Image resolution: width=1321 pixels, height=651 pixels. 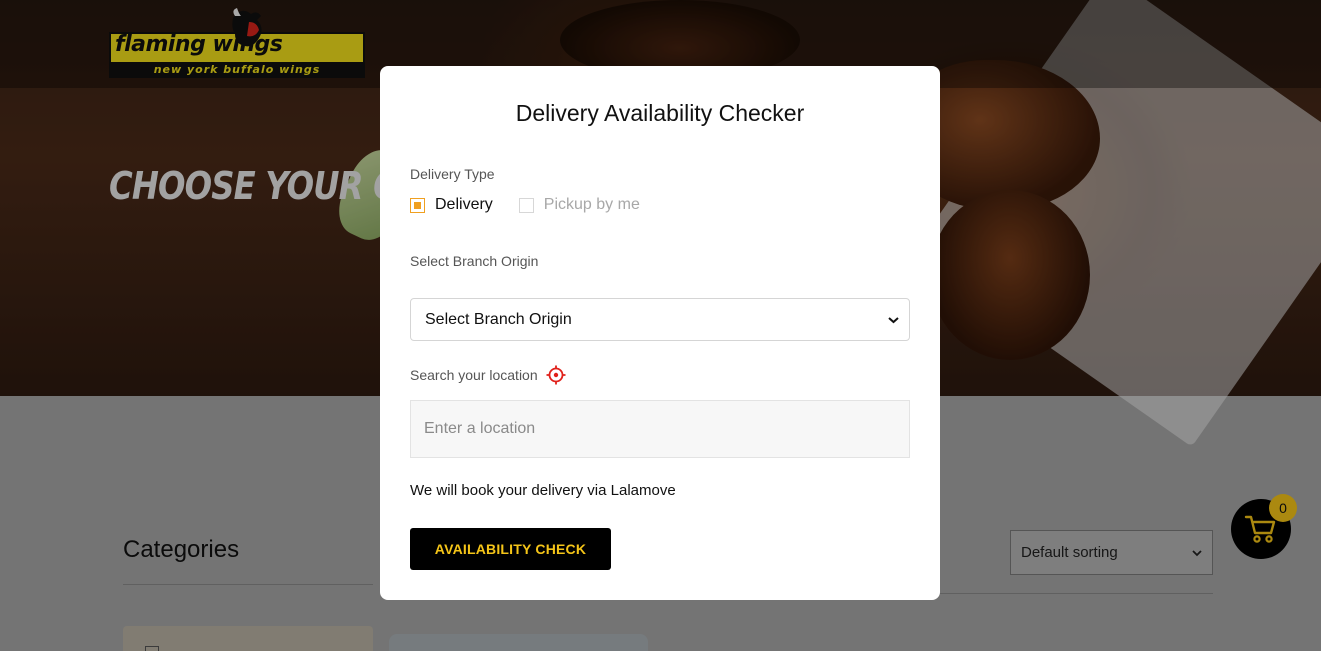 I want to click on branch-origin-value: Select Branch Origin, so click(x=498, y=319).